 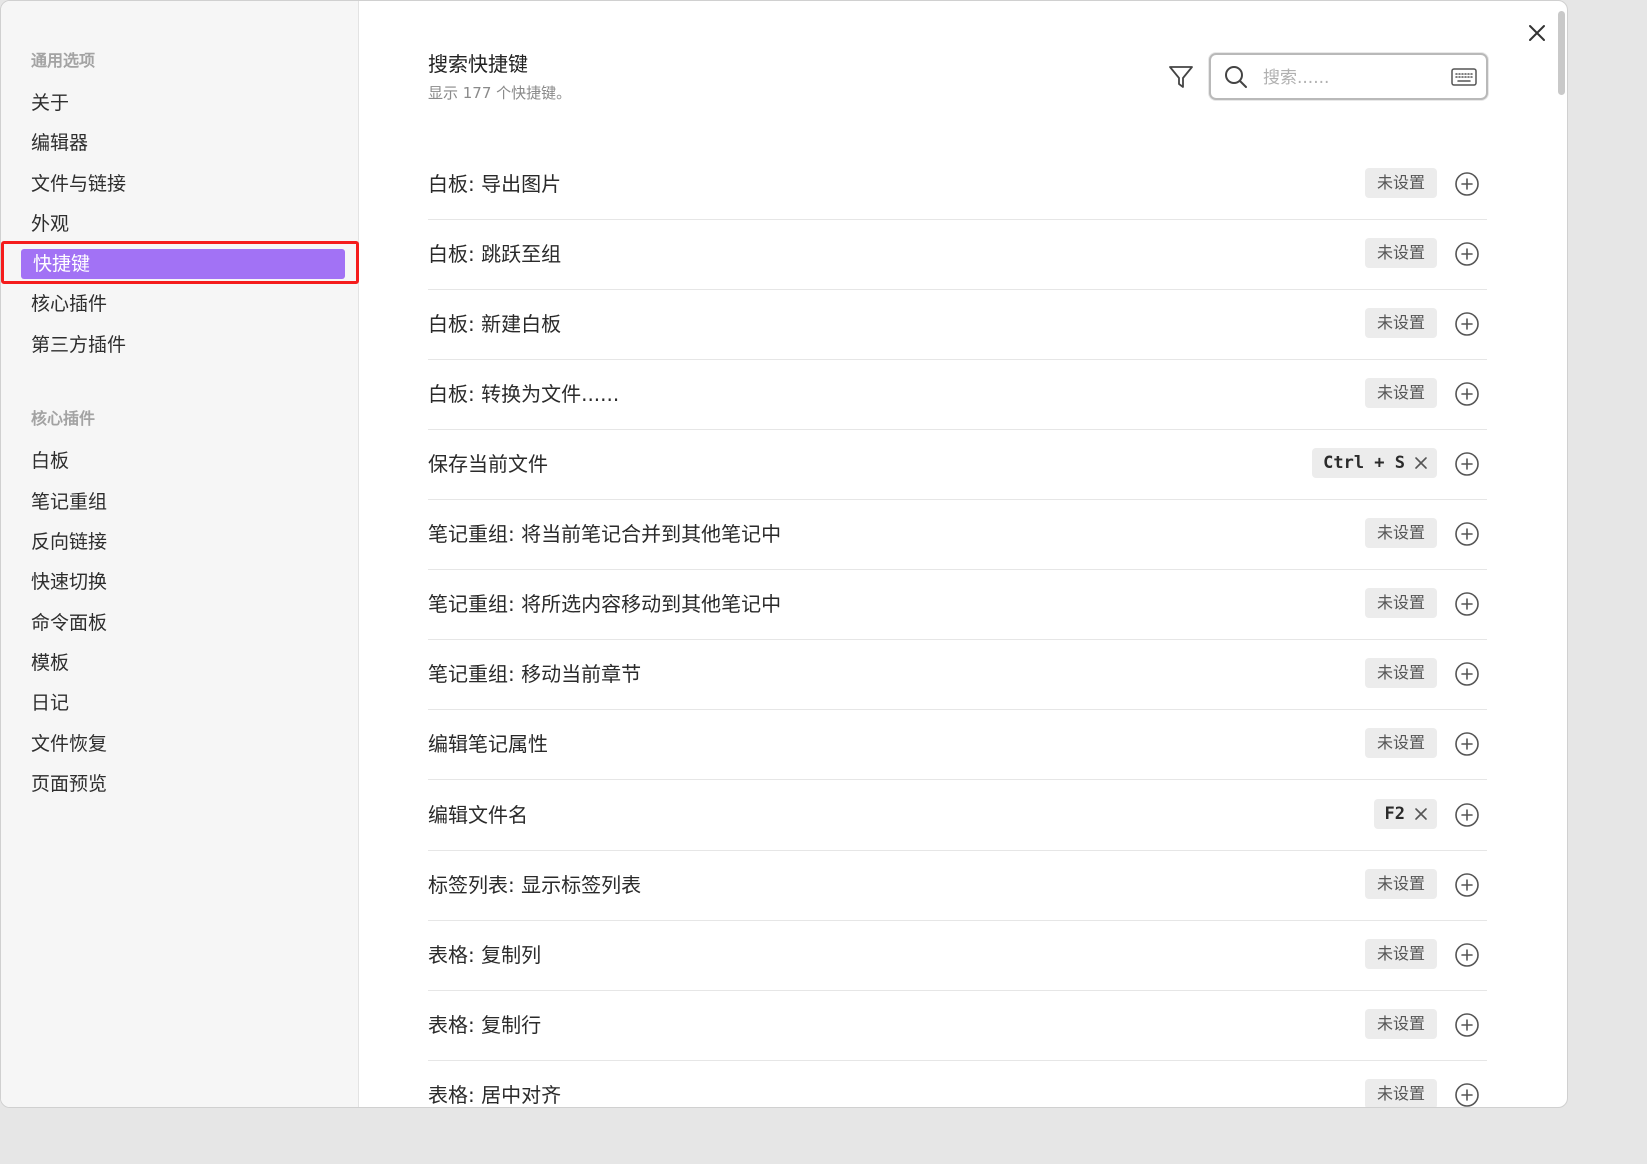 I want to click on sidebar-heading-core-plugins: 核心插件, so click(x=63, y=418).